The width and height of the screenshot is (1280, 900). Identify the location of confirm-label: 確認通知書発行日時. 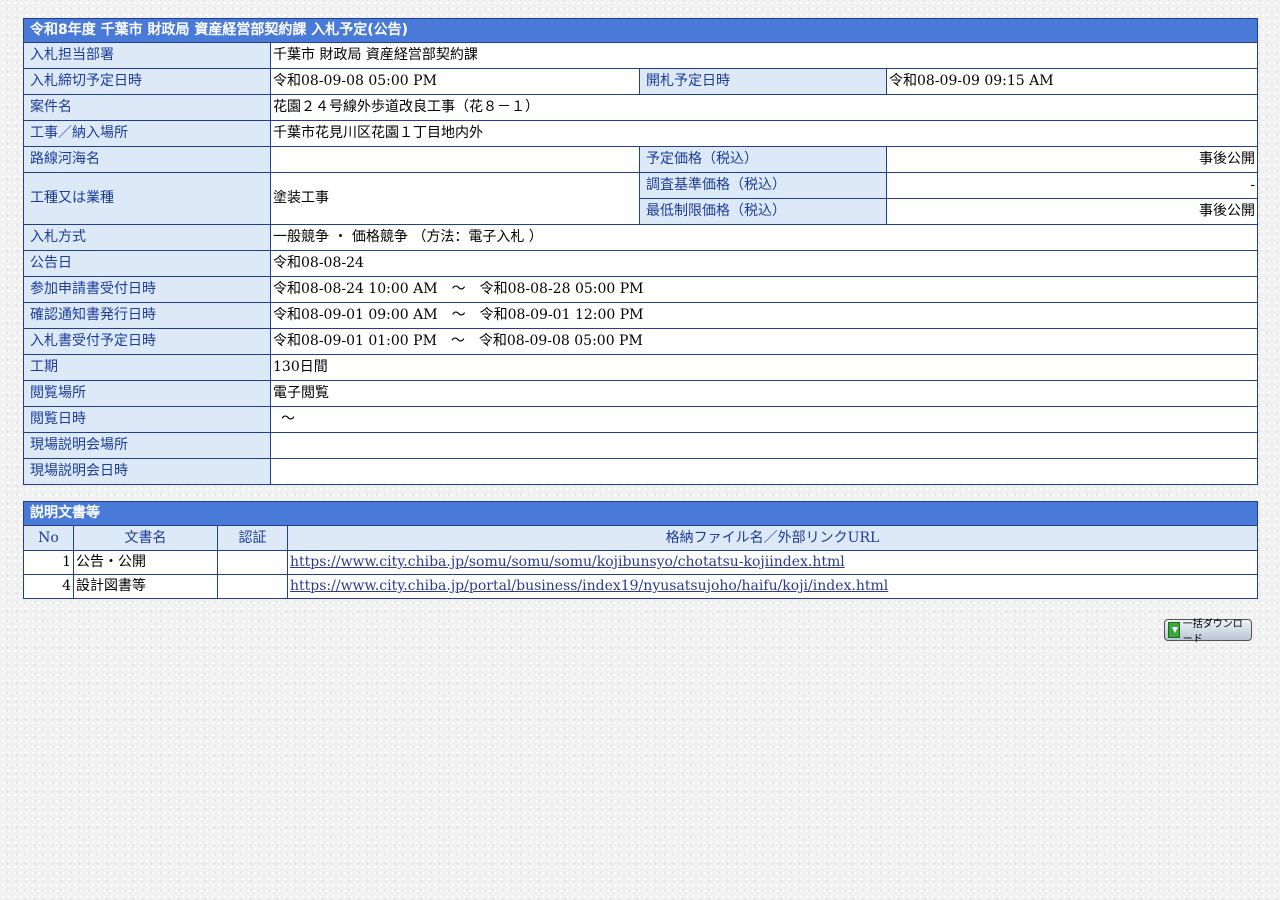
(147, 315).